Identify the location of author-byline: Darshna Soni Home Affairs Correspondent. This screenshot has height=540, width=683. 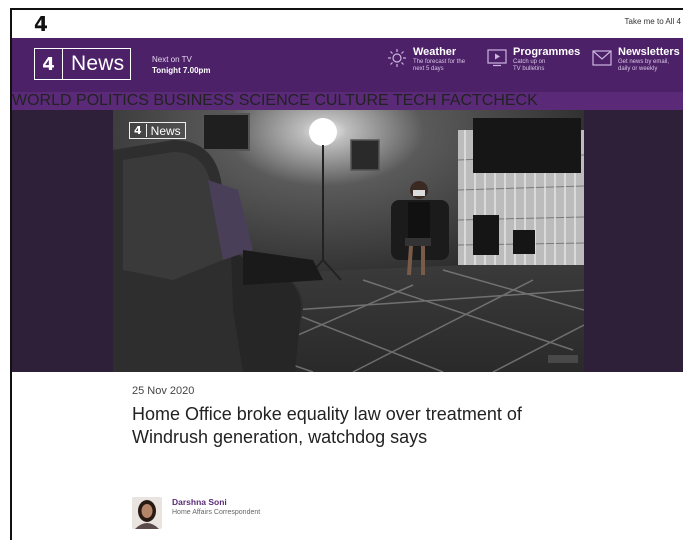
(196, 513).